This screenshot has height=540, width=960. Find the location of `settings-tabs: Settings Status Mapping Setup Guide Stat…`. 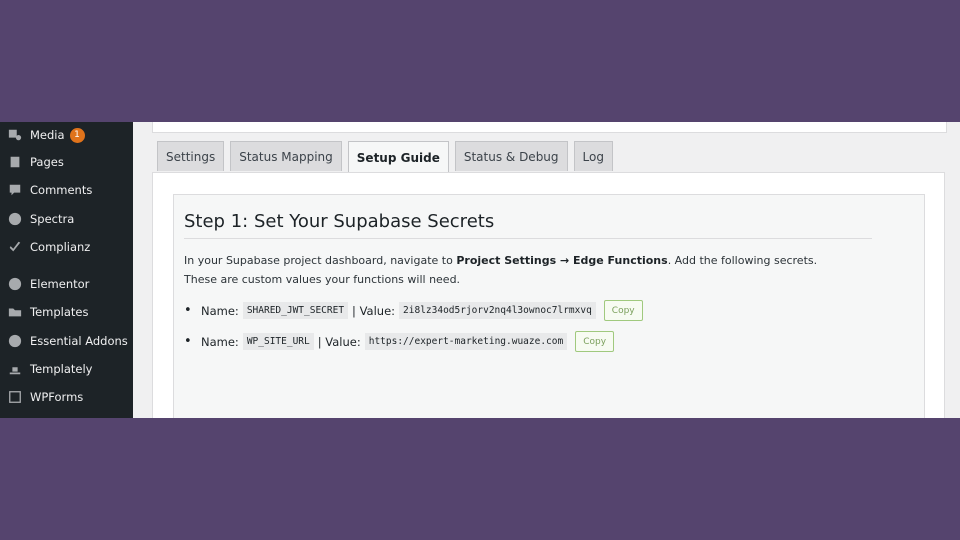

settings-tabs: Settings Status Mapping Setup Guide Stat… is located at coordinates (388, 157).